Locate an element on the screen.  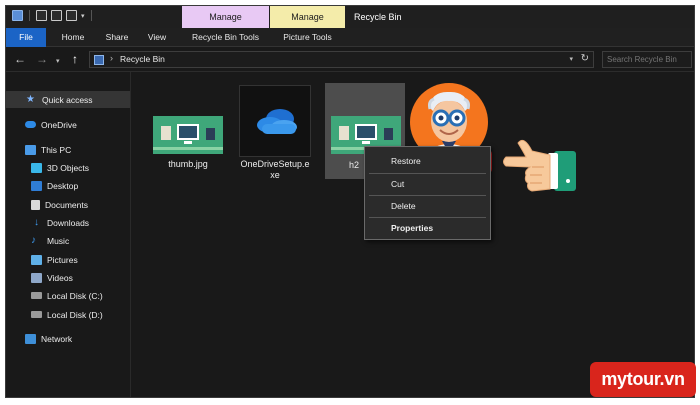
context-menu: Restore Cut Delete Properties is located at coordinates (427, 193).